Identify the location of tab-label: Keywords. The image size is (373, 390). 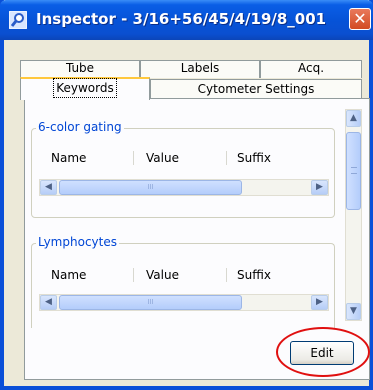
(85, 88).